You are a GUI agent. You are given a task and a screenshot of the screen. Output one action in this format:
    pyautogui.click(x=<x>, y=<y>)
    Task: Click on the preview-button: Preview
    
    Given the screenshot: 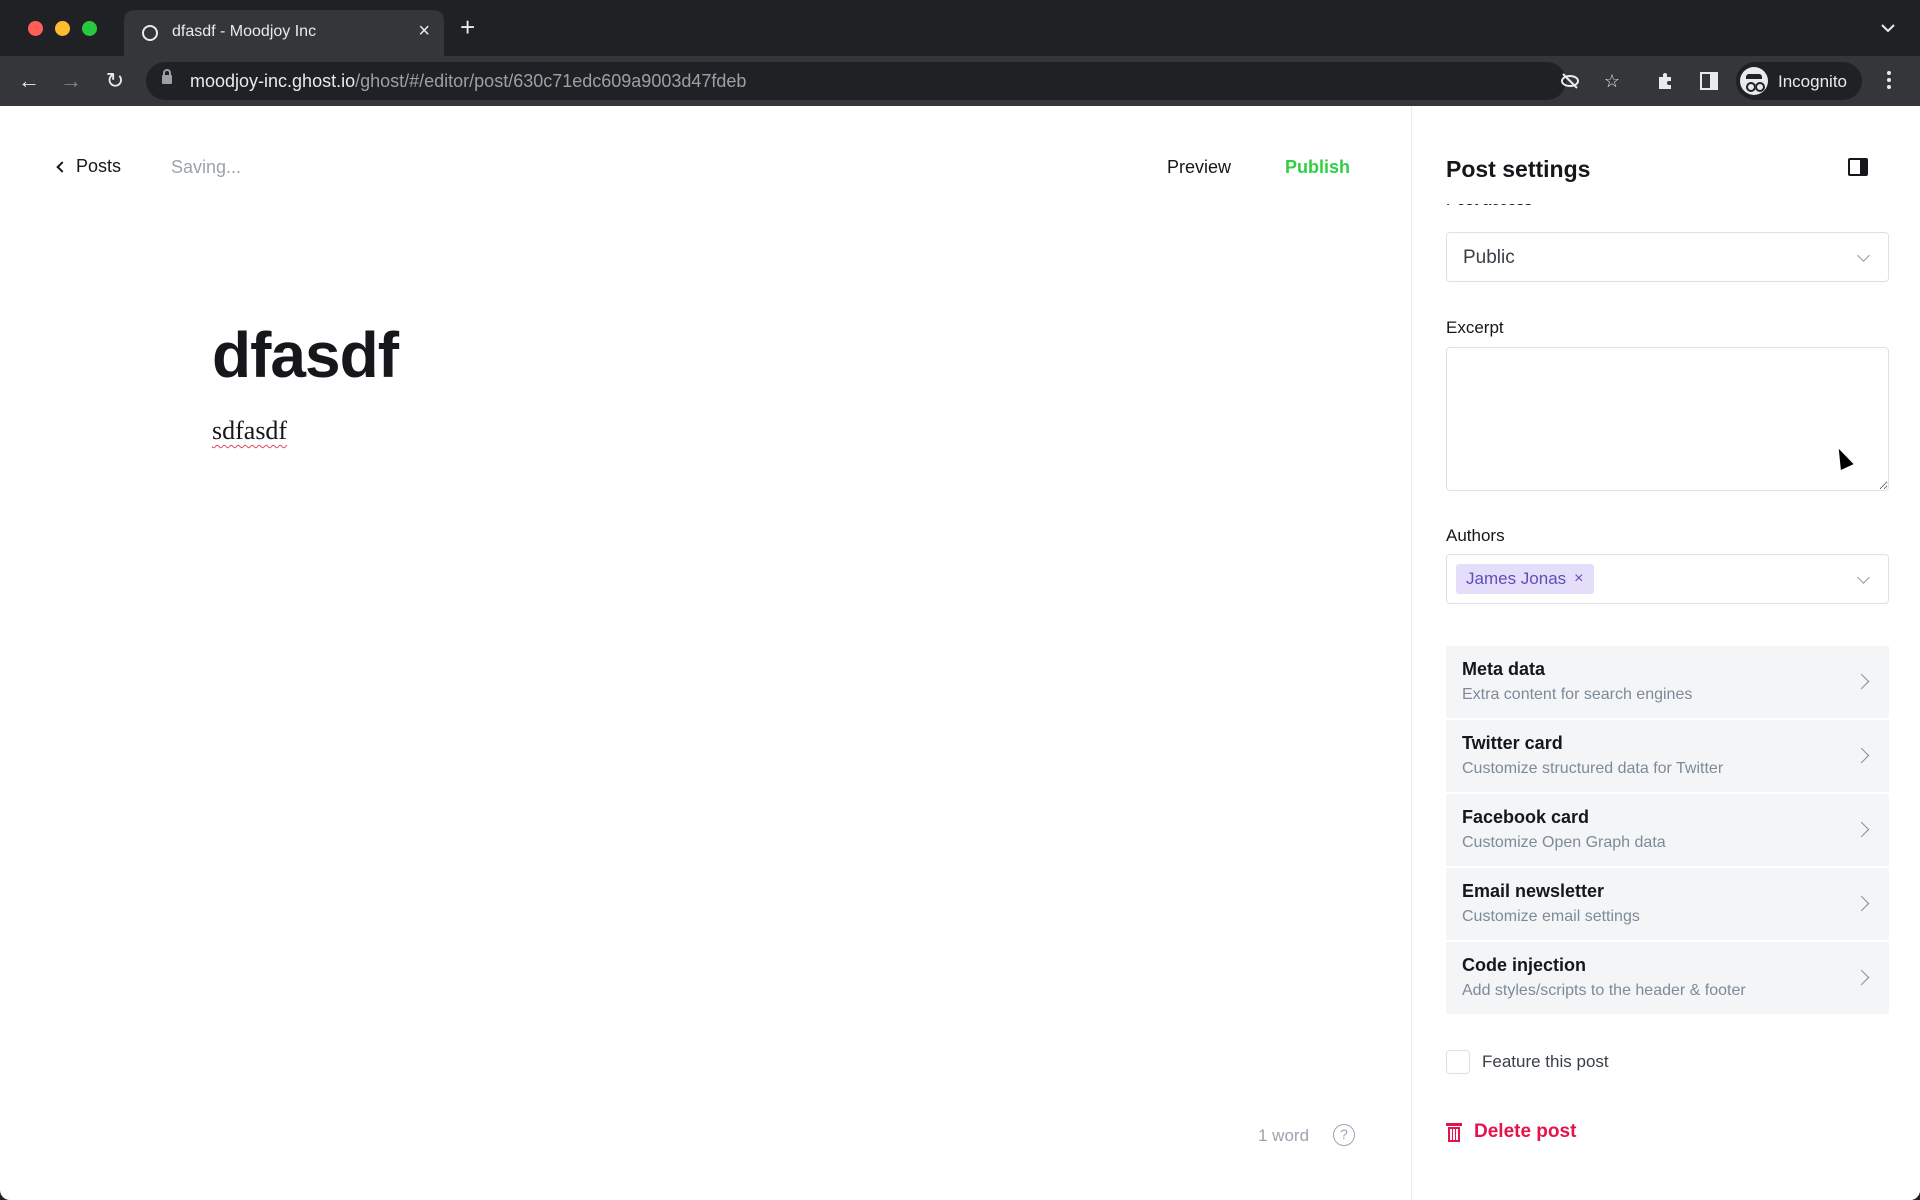 What is the action you would take?
    pyautogui.click(x=1199, y=167)
    